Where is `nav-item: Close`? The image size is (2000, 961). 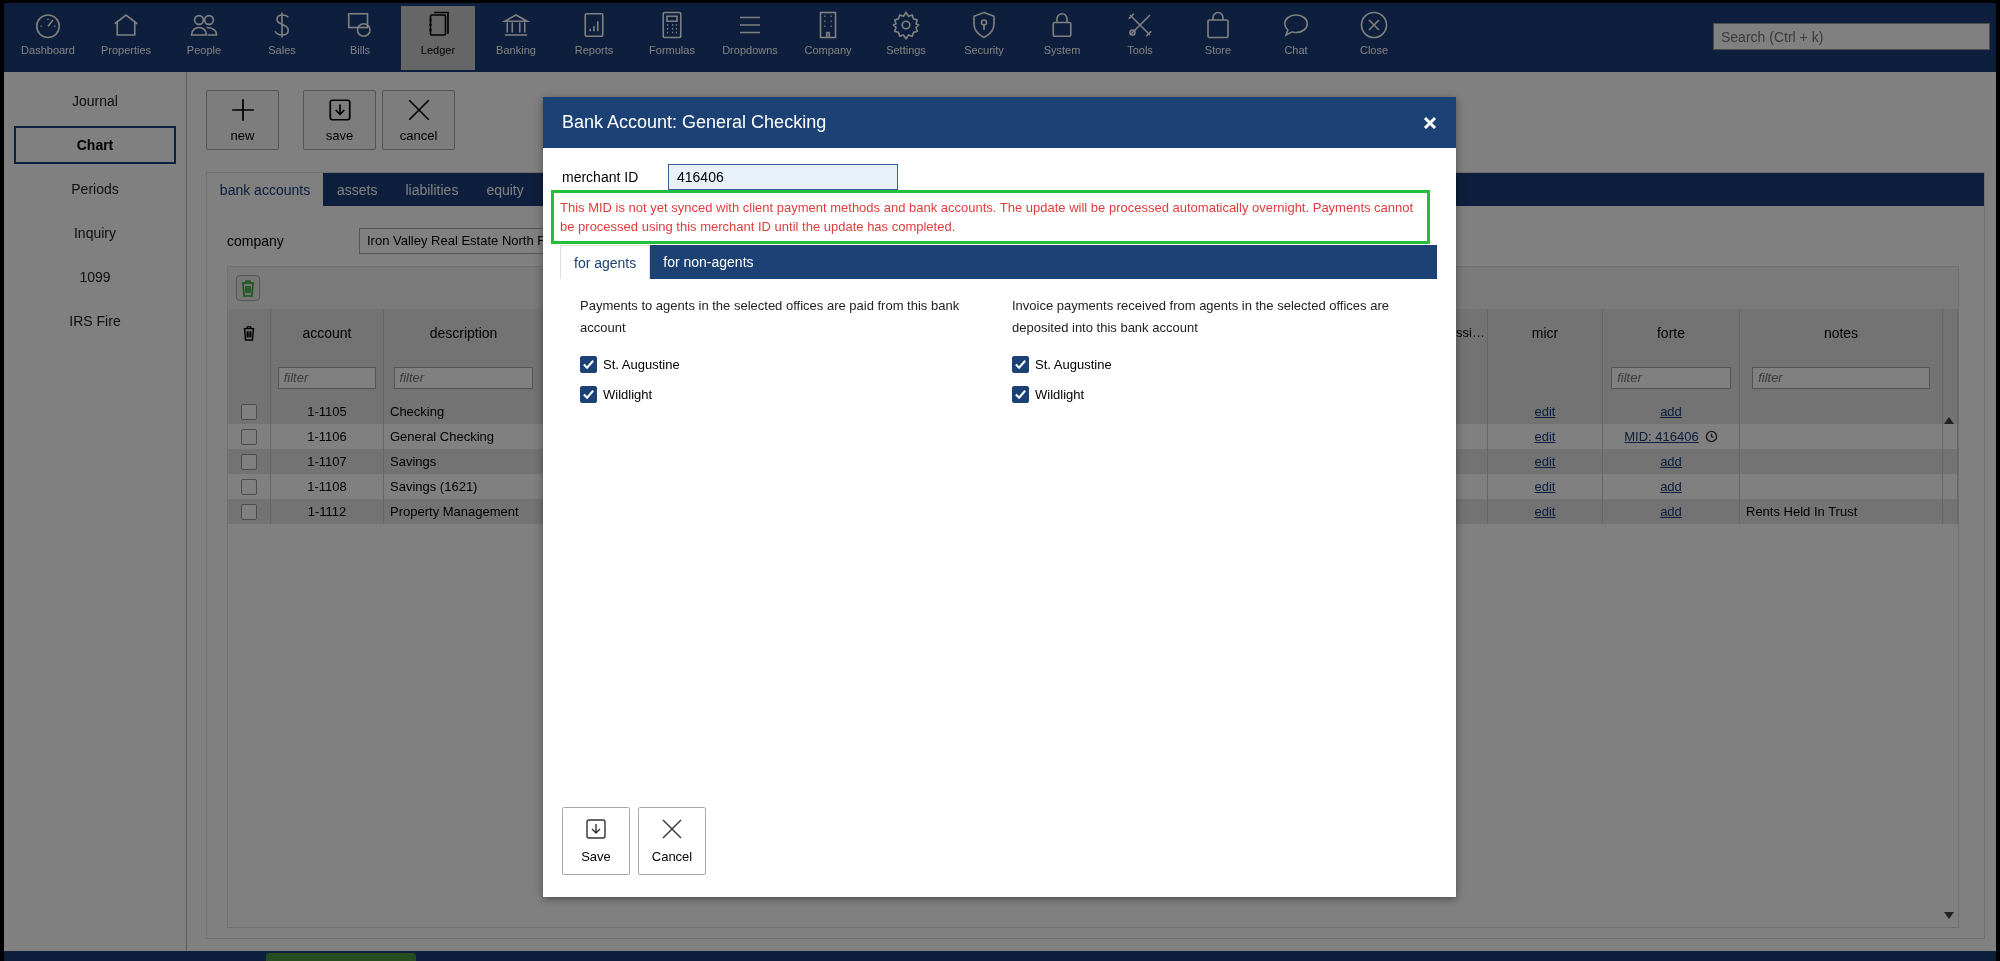 nav-item: Close is located at coordinates (1374, 38).